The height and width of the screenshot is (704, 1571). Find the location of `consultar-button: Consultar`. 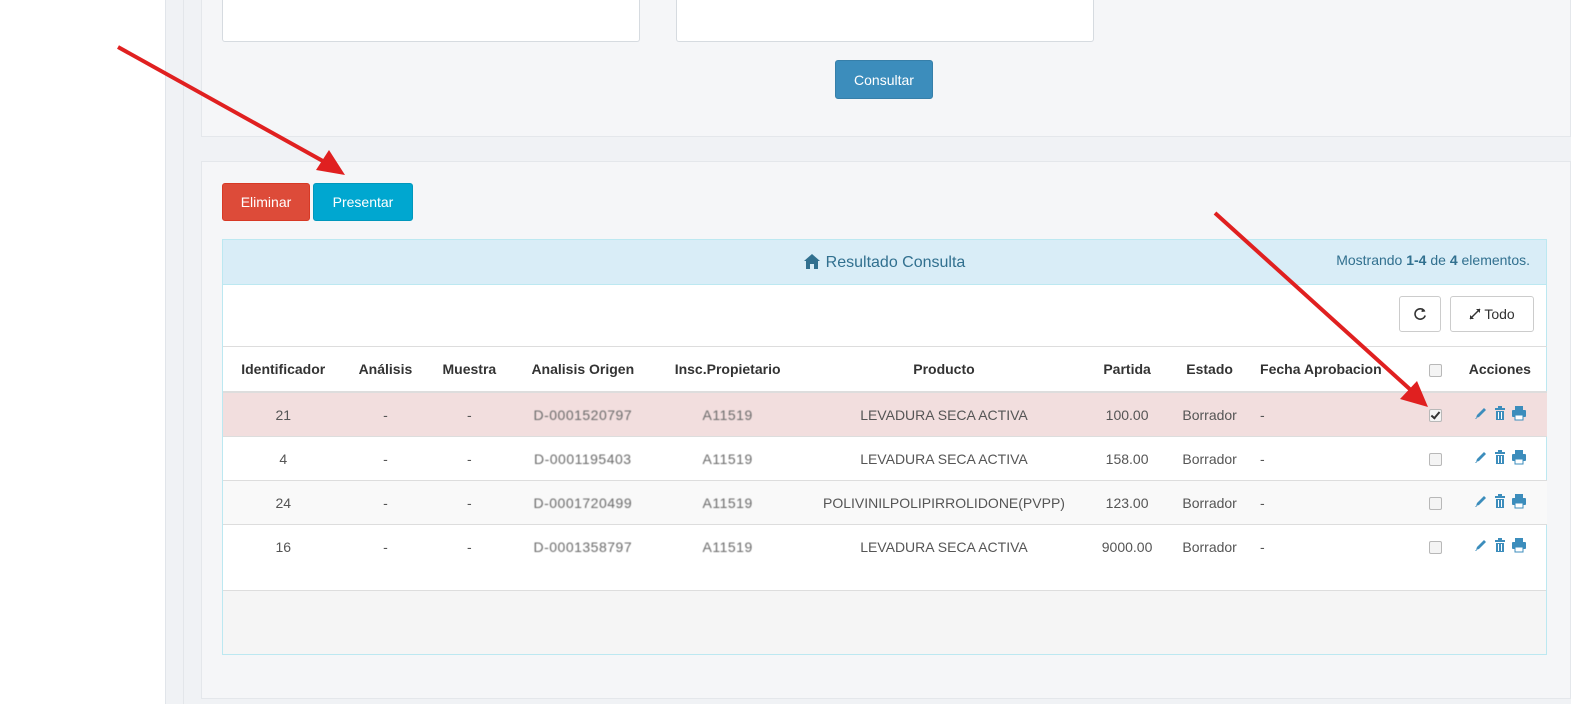

consultar-button: Consultar is located at coordinates (884, 79).